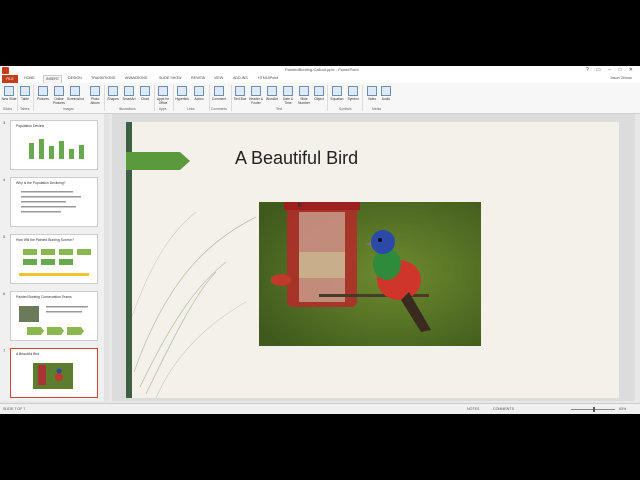 The image size is (640, 480). I want to click on slide-number-icon, so click(304, 91).